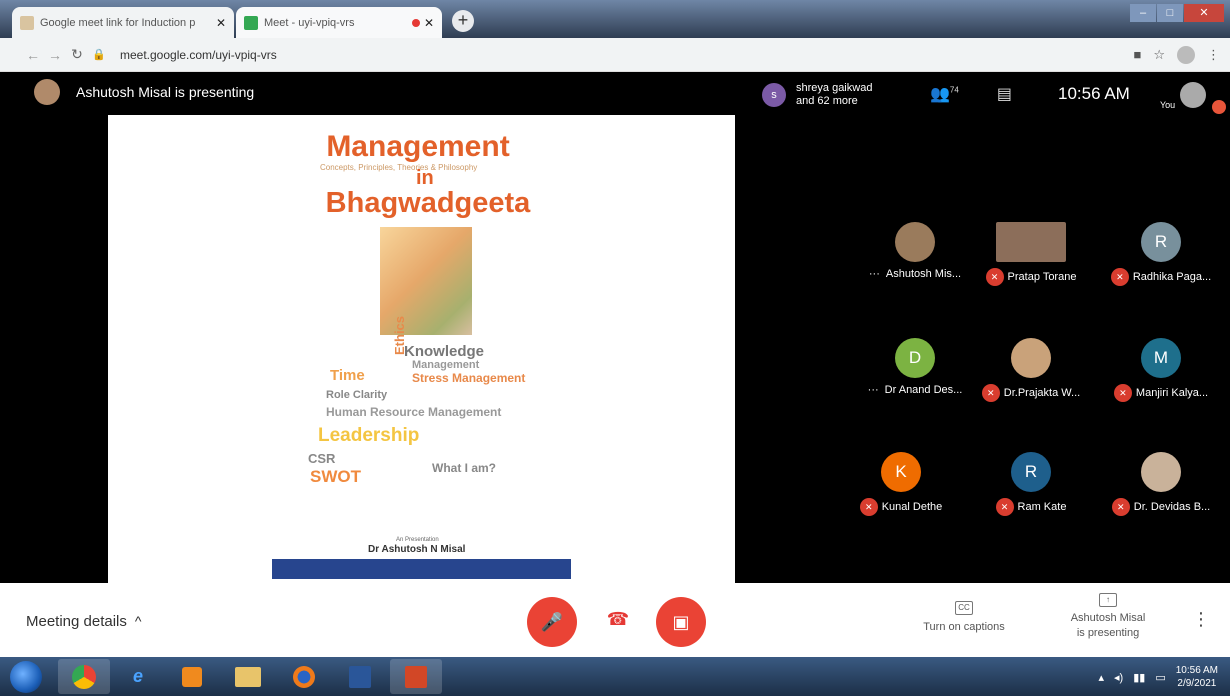 This screenshot has height=696, width=1230. Describe the element at coordinates (1108, 617) in the screenshot. I see `presenting-status-button: ↑ Ashutosh Misal is presenting` at that location.